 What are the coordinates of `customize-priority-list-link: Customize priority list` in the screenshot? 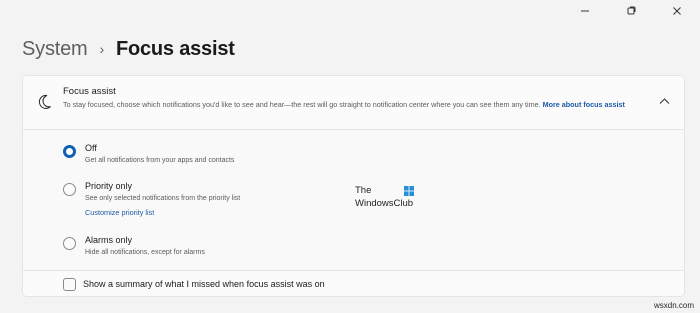 It's located at (119, 212).